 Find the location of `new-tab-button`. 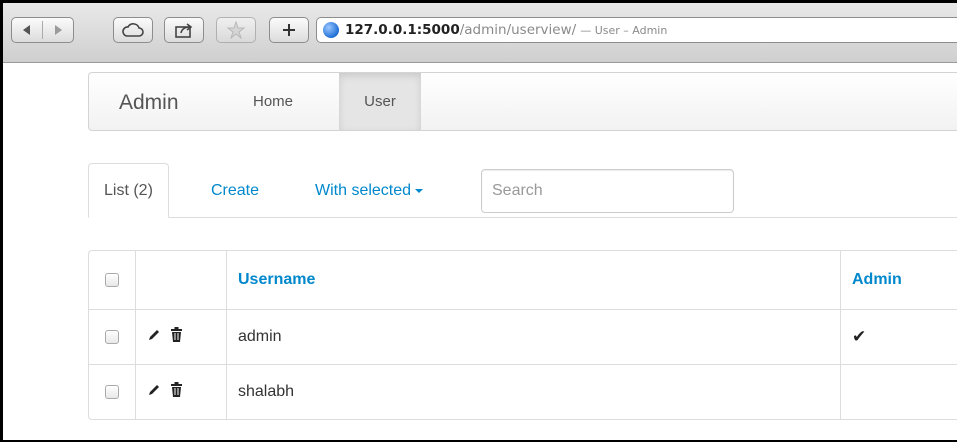

new-tab-button is located at coordinates (289, 30).